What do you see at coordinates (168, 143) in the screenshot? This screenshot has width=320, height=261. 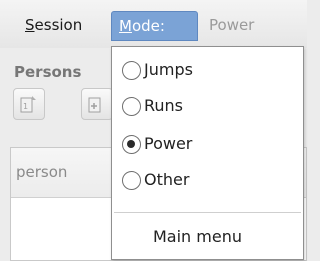 I see `mode-option-label: Power` at bounding box center [168, 143].